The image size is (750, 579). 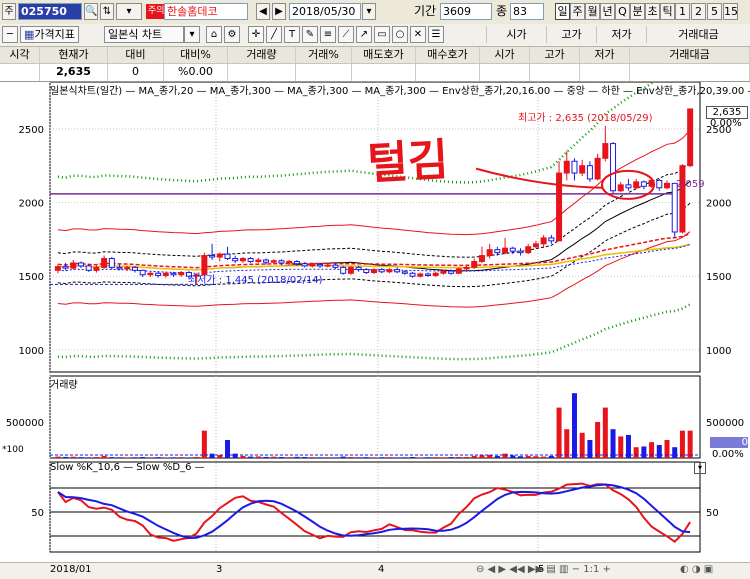 I want to click on period-button-1: 주, so click(x=577, y=11).